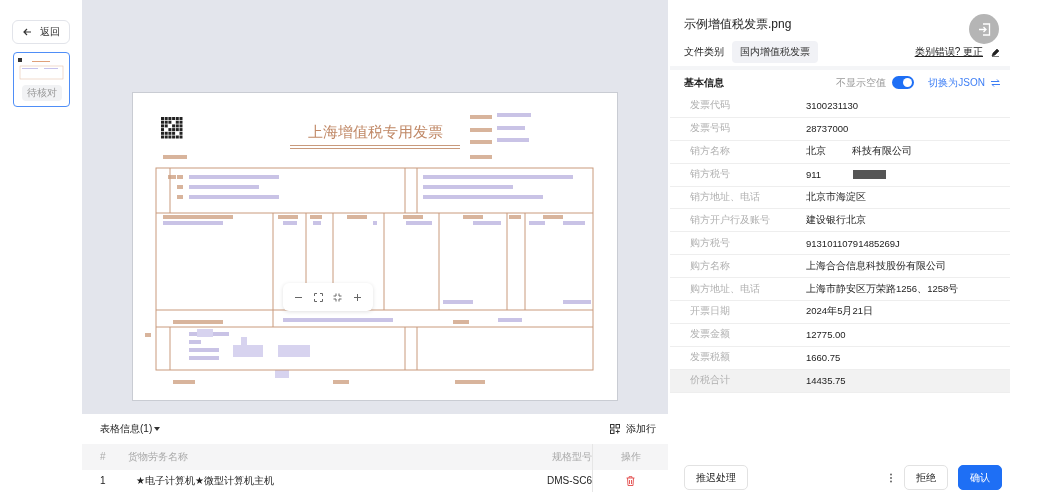 The height and width of the screenshot is (504, 1045). I want to click on field-label: 发票代码, so click(710, 106).